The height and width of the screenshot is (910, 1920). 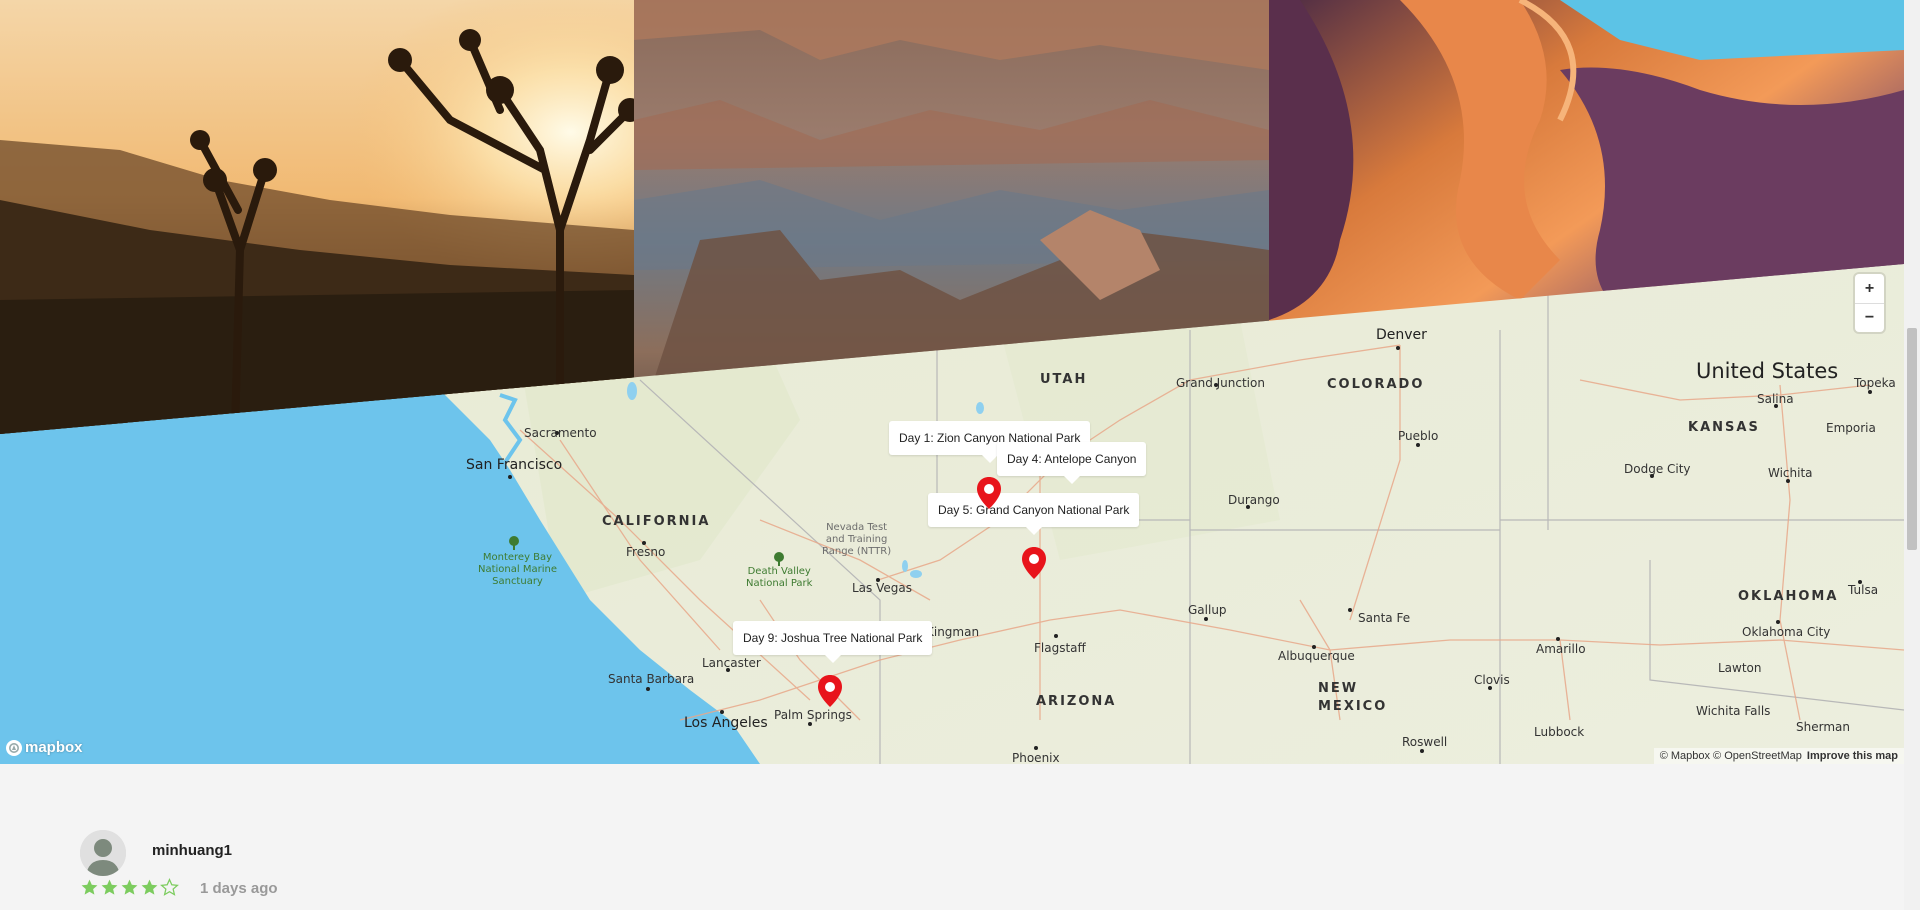 I want to click on mapbox-logo: mapbox, so click(x=44, y=747).